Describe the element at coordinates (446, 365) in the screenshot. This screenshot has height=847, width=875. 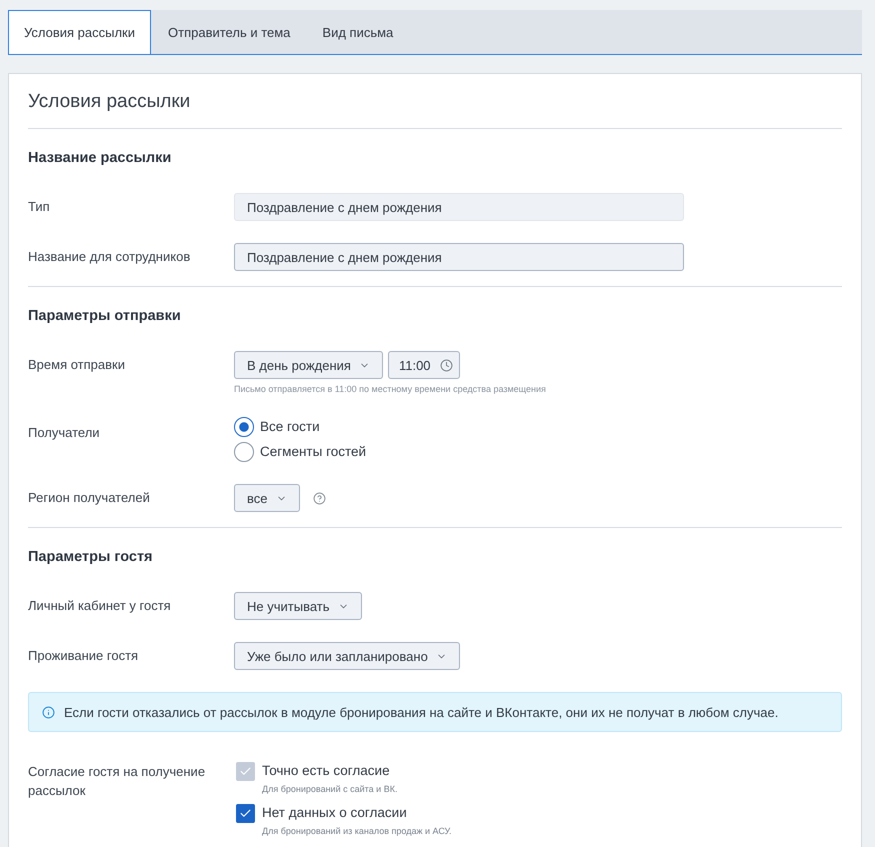
I see `clock-icon` at that location.